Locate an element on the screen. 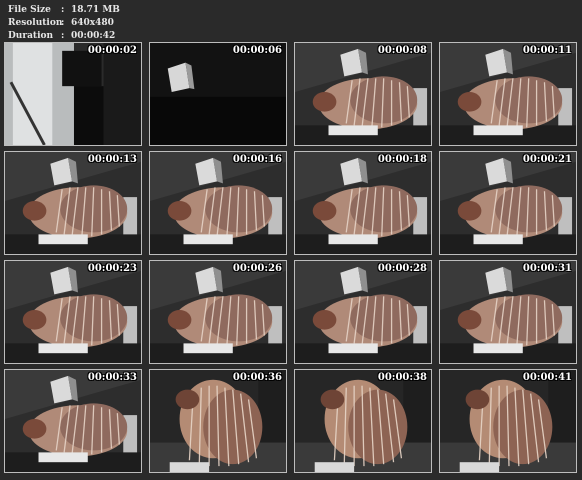 The width and height of the screenshot is (582, 480). video-thumbnail: 00:00:41 is located at coordinates (508, 421).